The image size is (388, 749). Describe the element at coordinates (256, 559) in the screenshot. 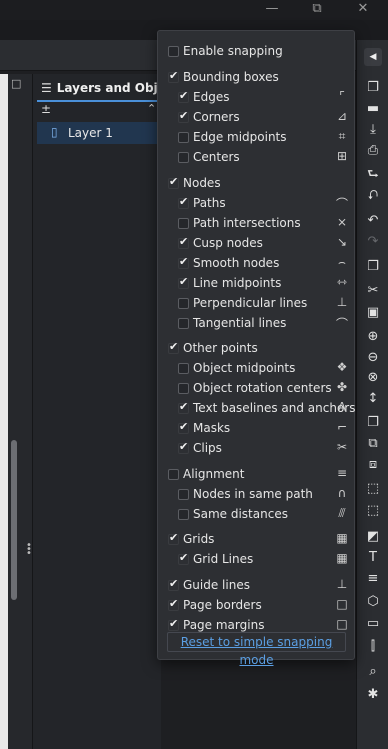

I see `snap-option-grid-lines: Grid Lines ▦` at that location.